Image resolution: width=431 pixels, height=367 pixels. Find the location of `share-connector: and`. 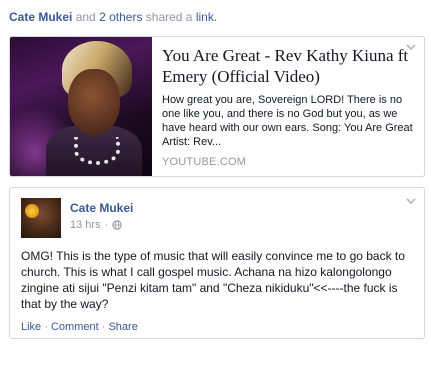

share-connector: and is located at coordinates (85, 17).